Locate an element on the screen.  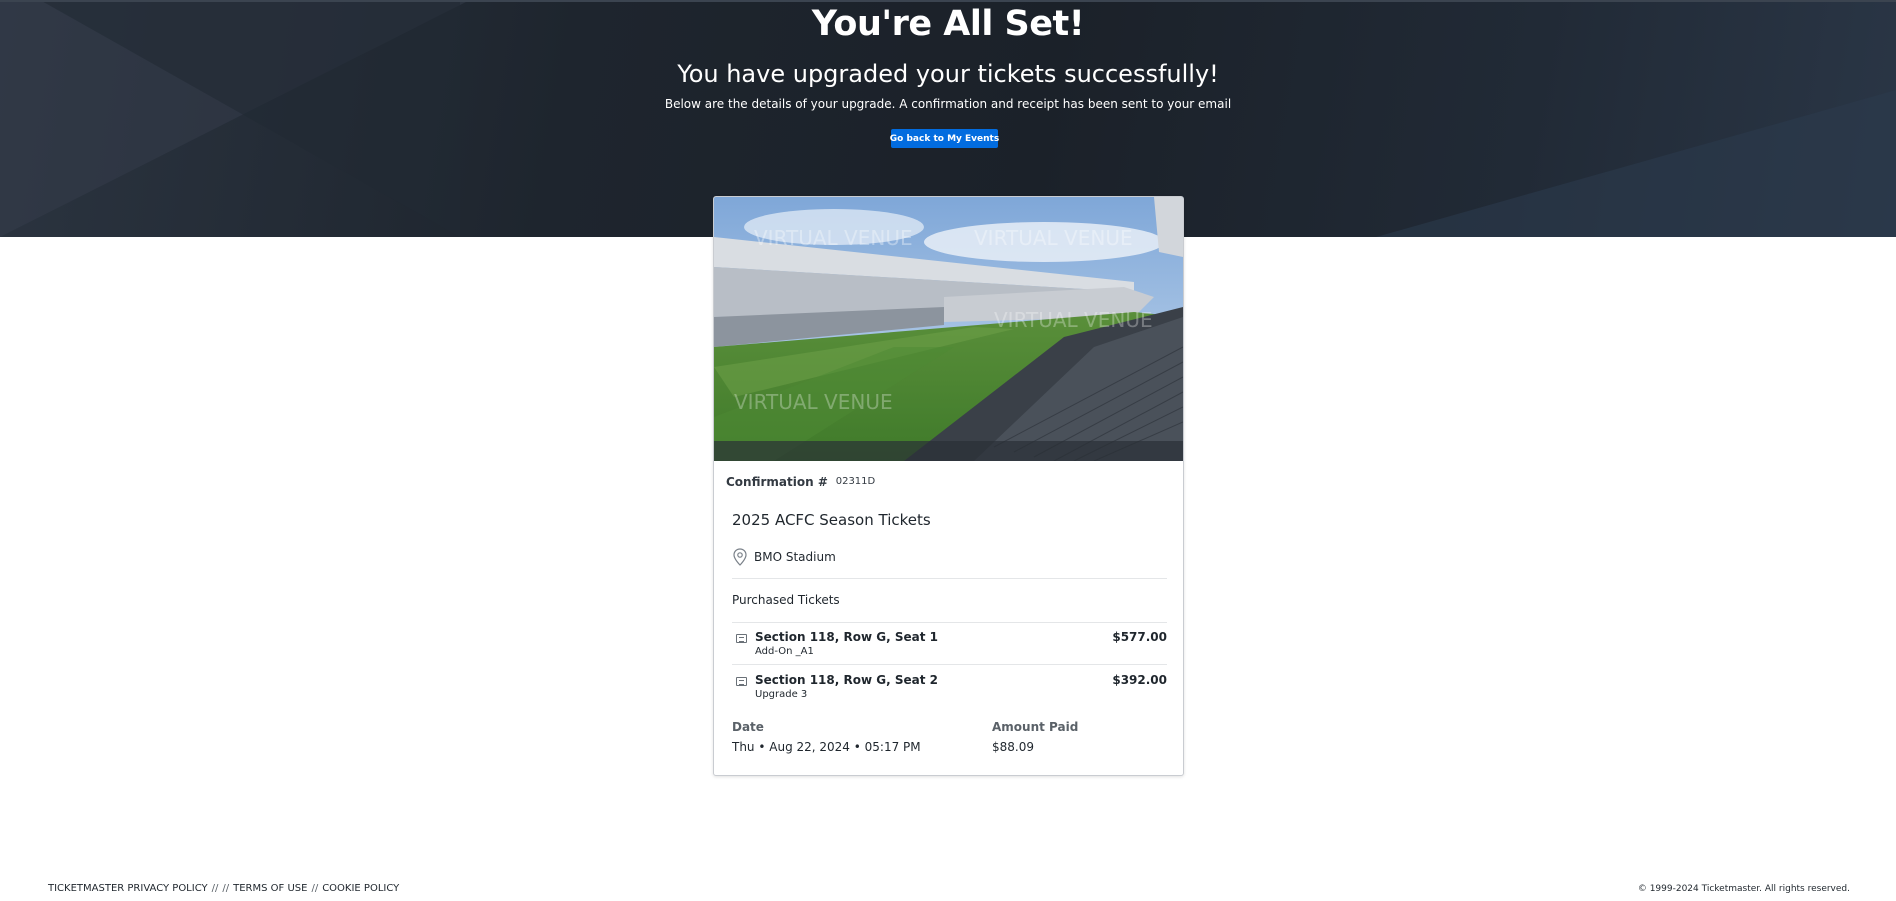
date-value: Thu • Aug 22, 2024 • 05:17 PM is located at coordinates (826, 747).